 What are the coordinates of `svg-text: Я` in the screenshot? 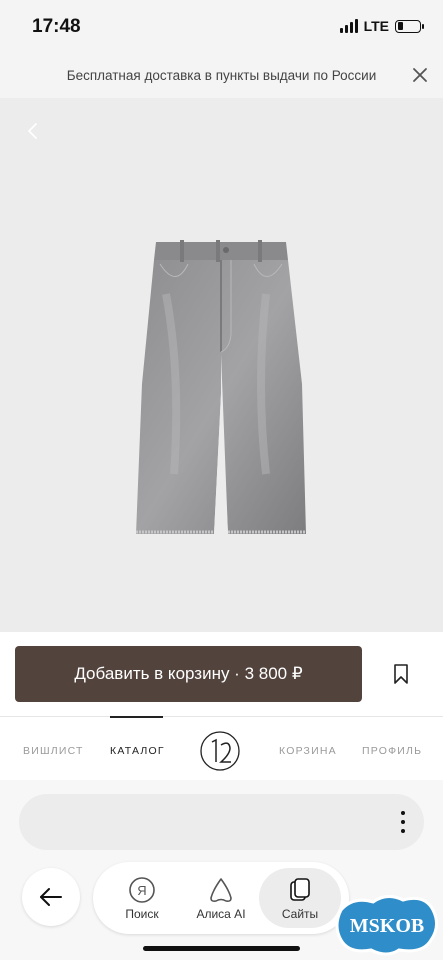 It's located at (141, 890).